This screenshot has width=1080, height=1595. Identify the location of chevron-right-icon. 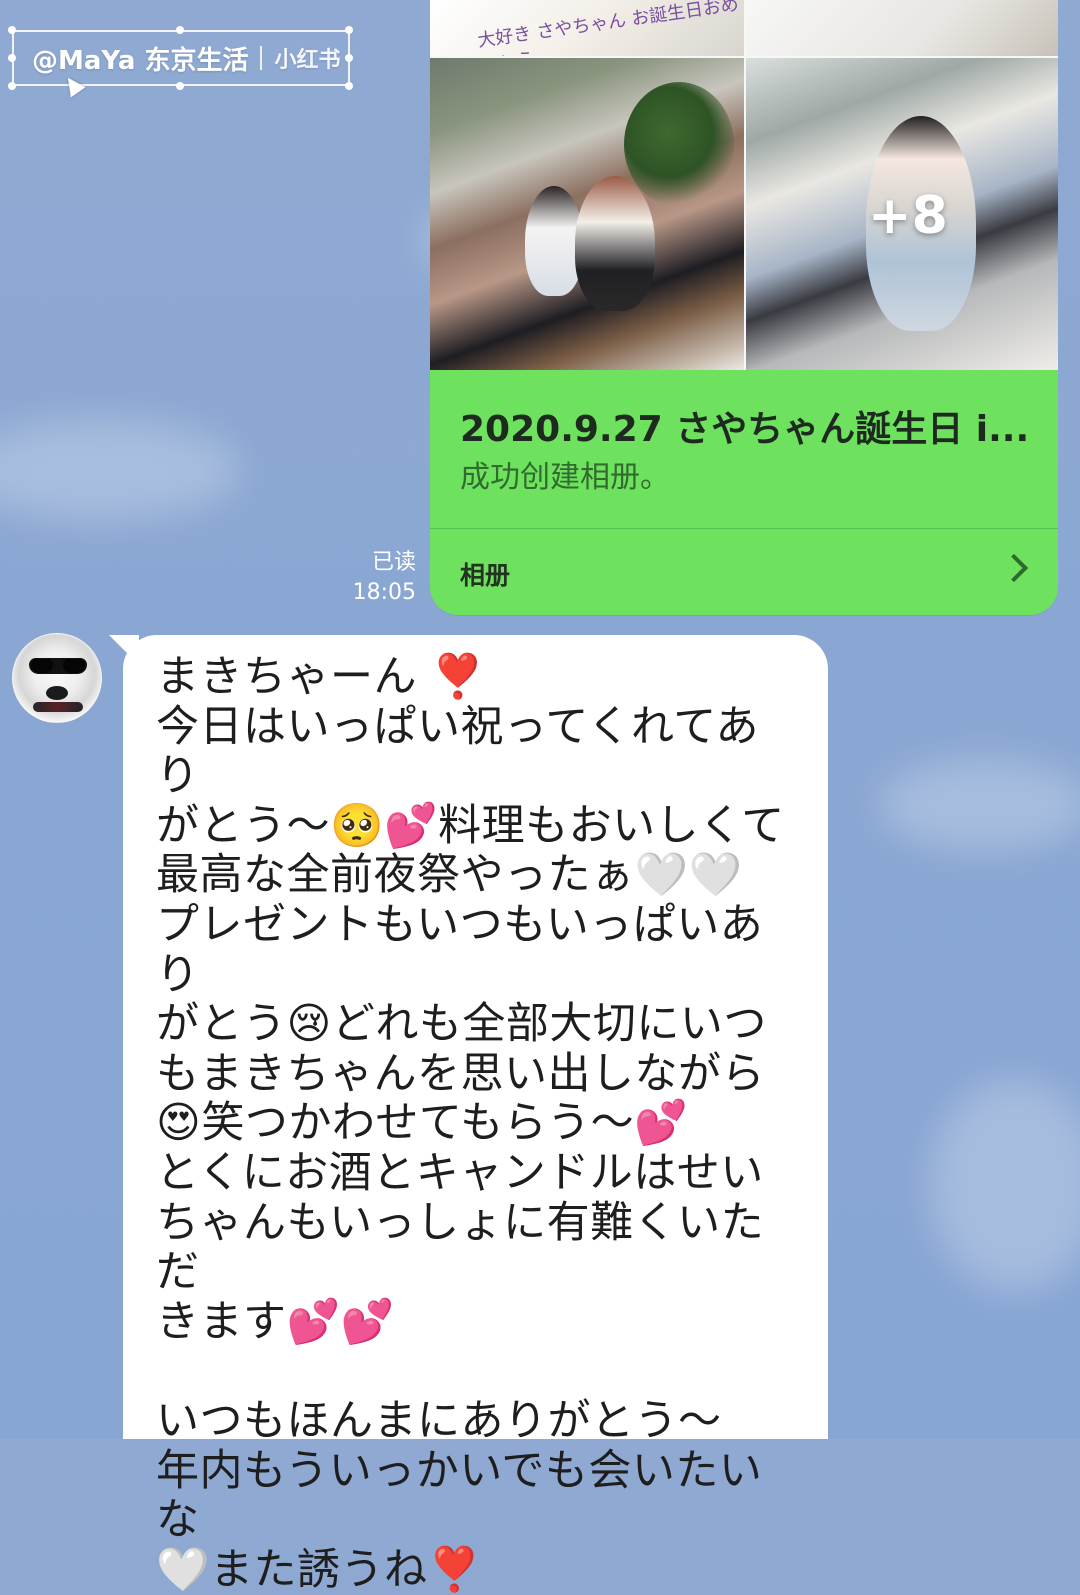
(1014, 568).